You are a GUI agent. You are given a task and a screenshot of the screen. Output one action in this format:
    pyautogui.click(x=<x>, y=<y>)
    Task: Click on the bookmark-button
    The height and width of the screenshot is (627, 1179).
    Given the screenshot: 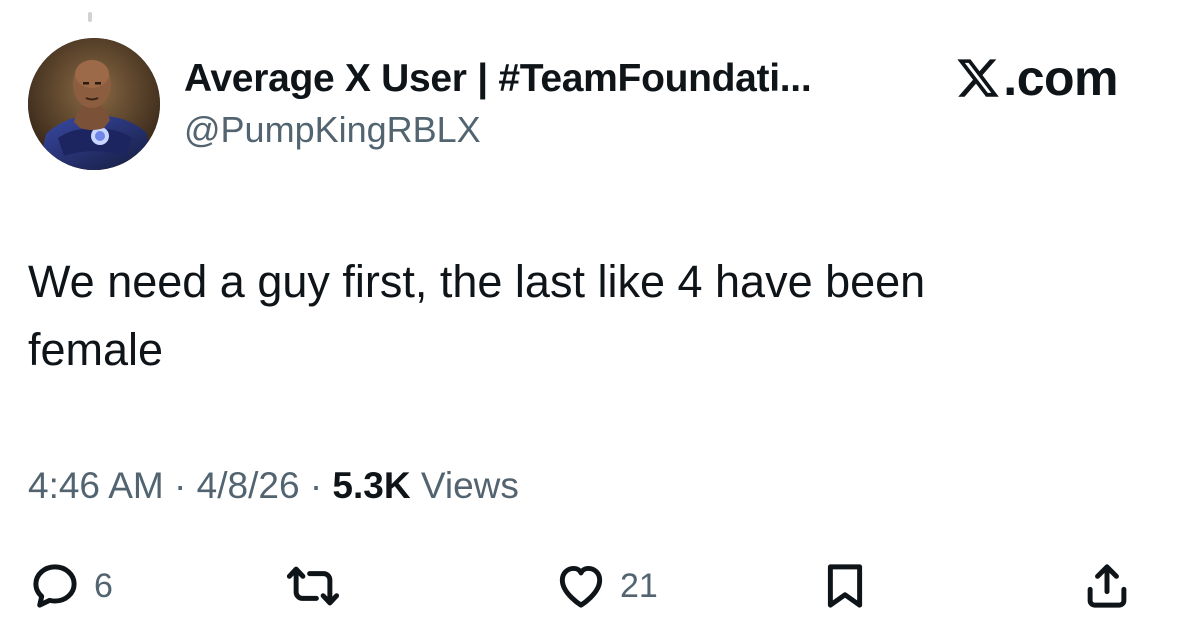 What is the action you would take?
    pyautogui.click(x=845, y=586)
    